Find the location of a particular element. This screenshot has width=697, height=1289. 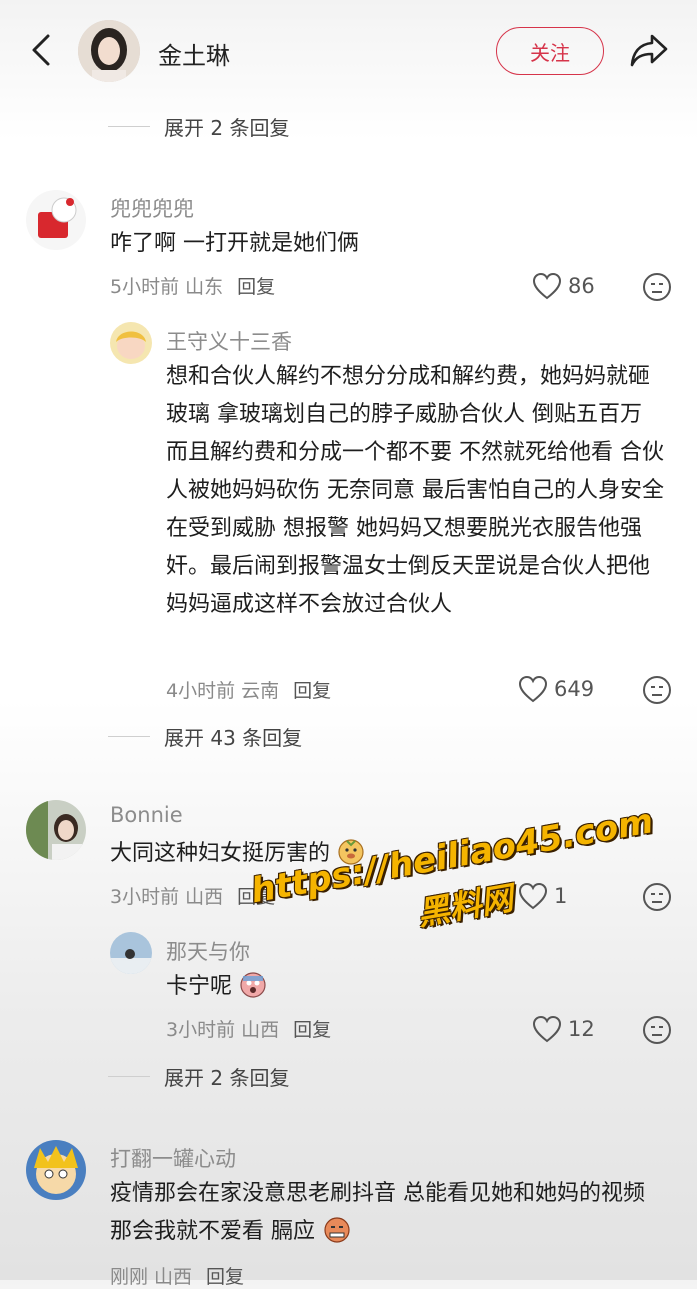

comment-text: 咋了啊 一打开就是她们俩 is located at coordinates (234, 243).